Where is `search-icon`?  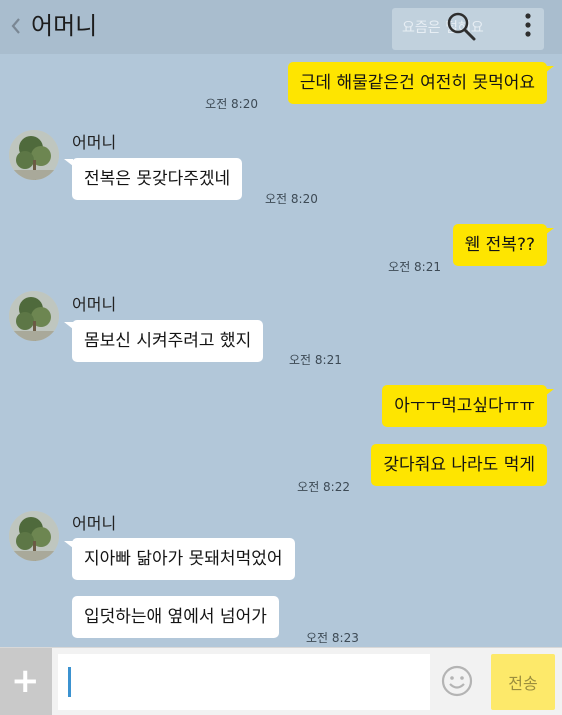
search-icon is located at coordinates (461, 26).